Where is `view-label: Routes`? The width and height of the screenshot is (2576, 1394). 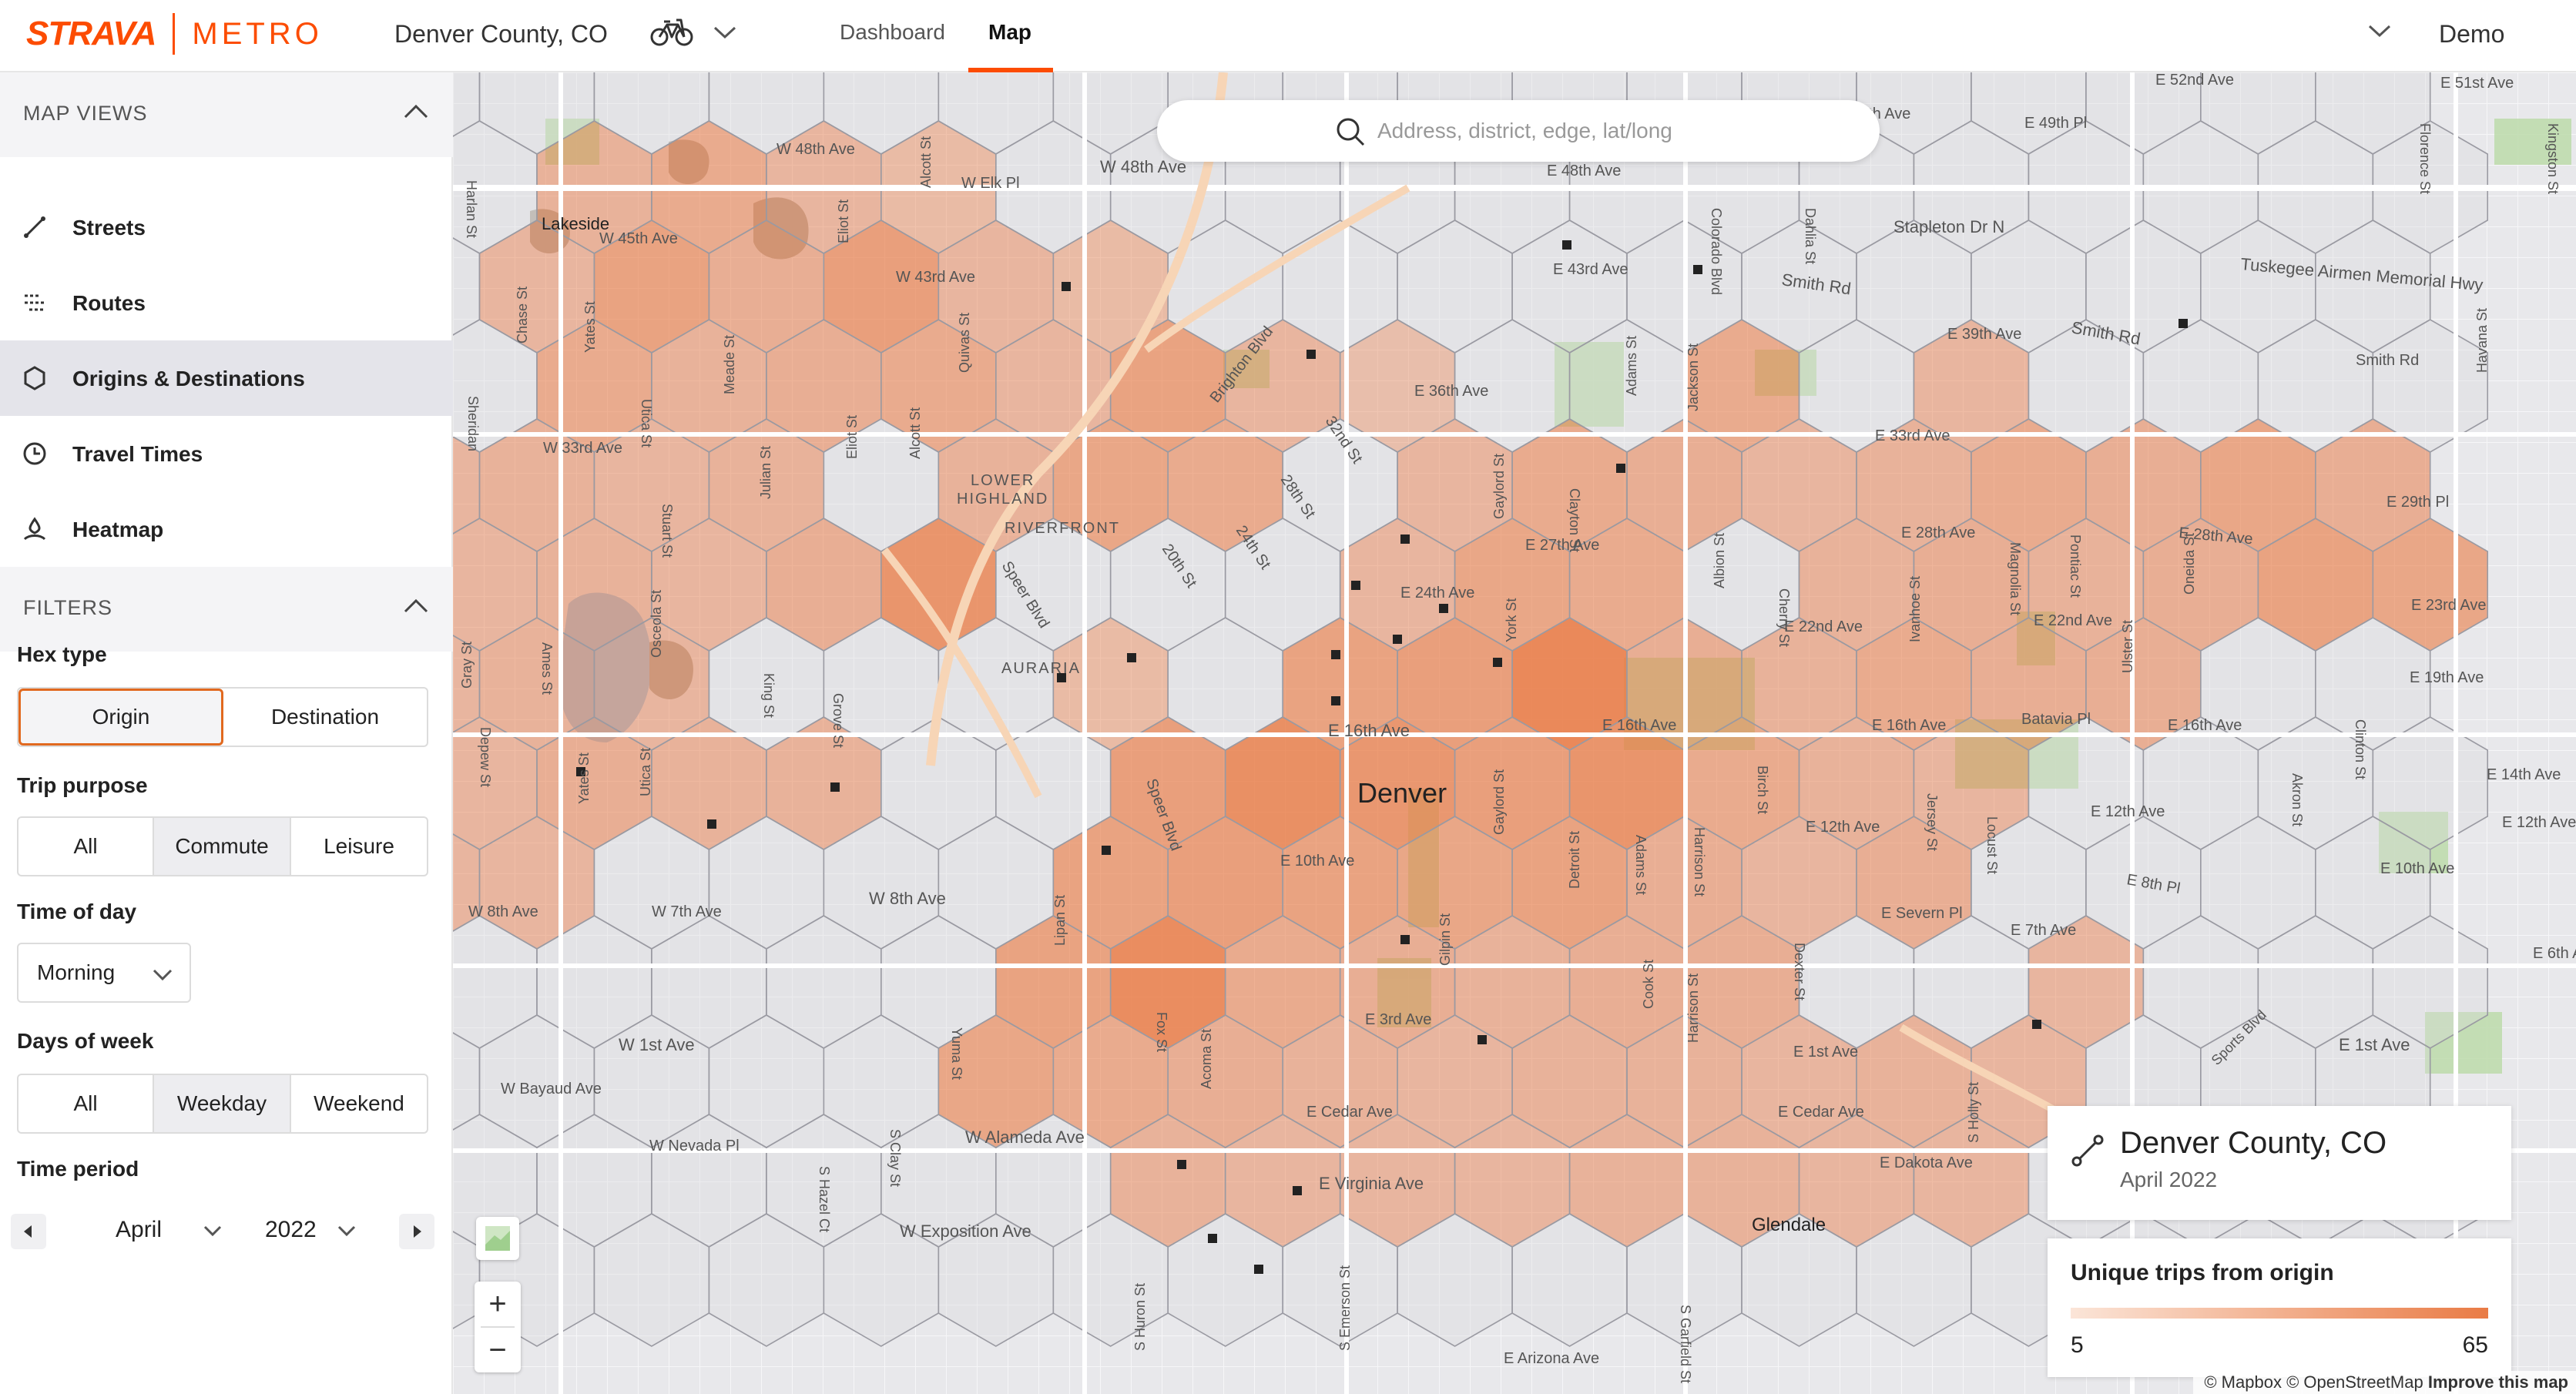
view-label: Routes is located at coordinates (109, 303).